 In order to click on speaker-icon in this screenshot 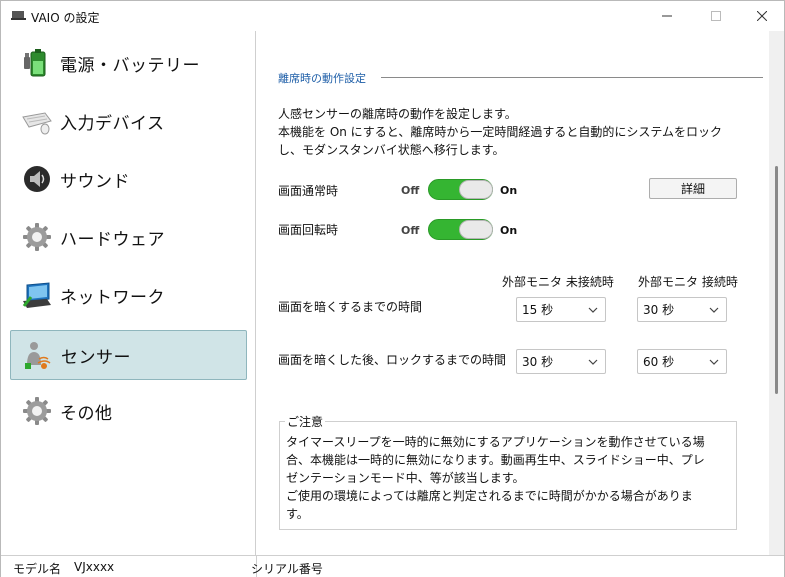, I will do `click(37, 179)`.